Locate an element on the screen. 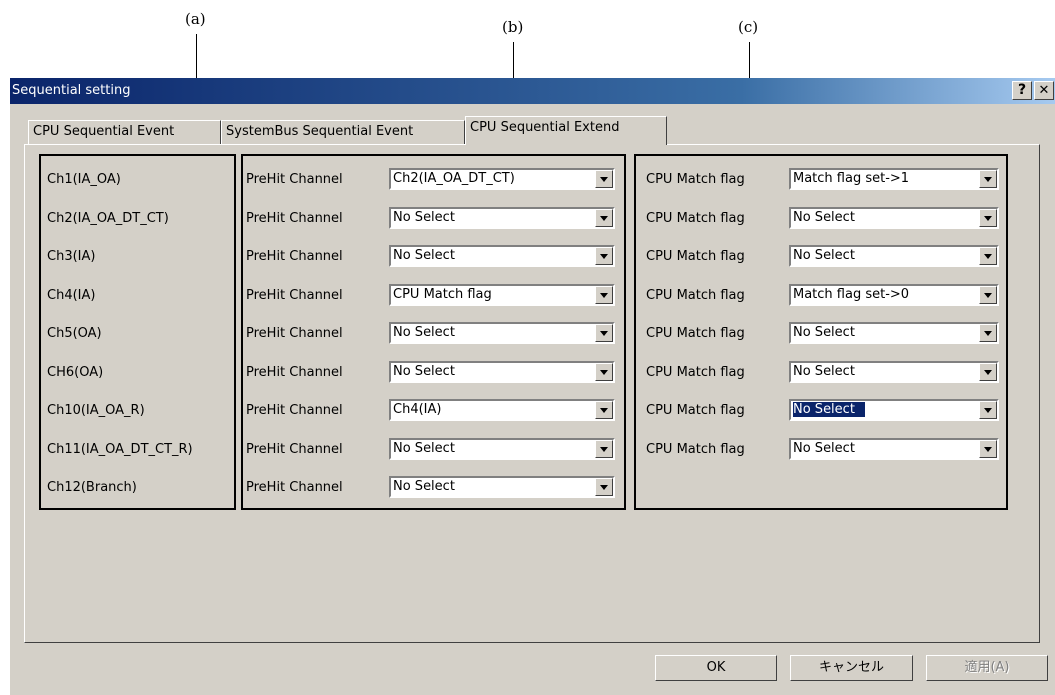 This screenshot has height=695, width=1055. channel-label: Ch1(IA_OA) is located at coordinates (84, 179).